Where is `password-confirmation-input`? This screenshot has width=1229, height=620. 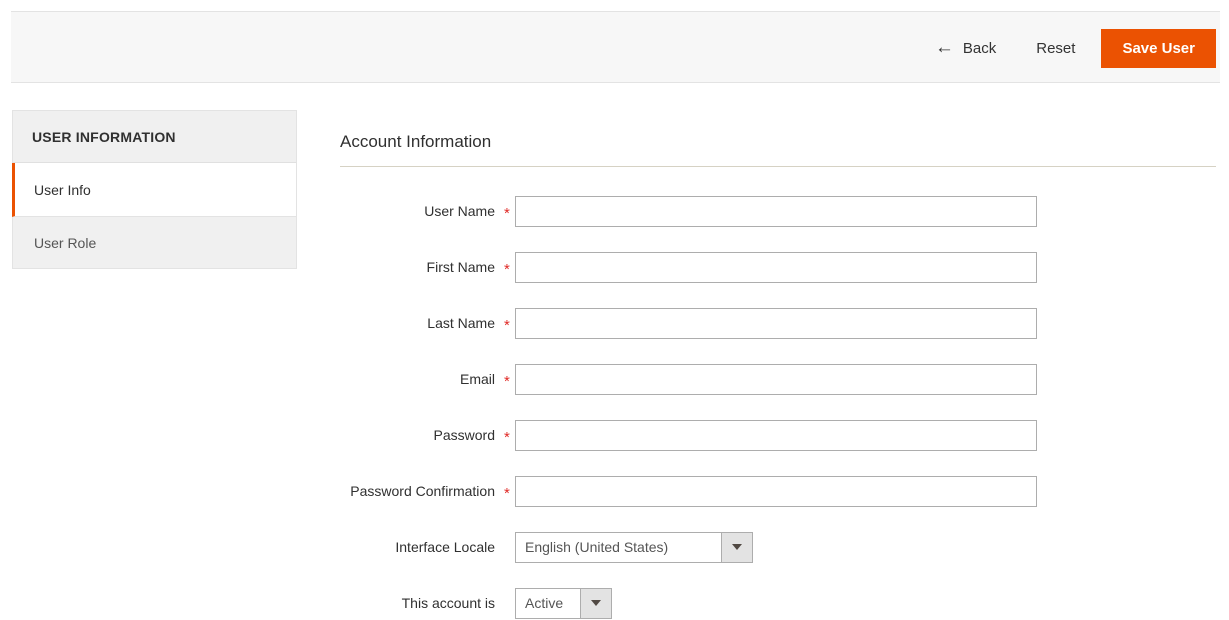 password-confirmation-input is located at coordinates (776, 491).